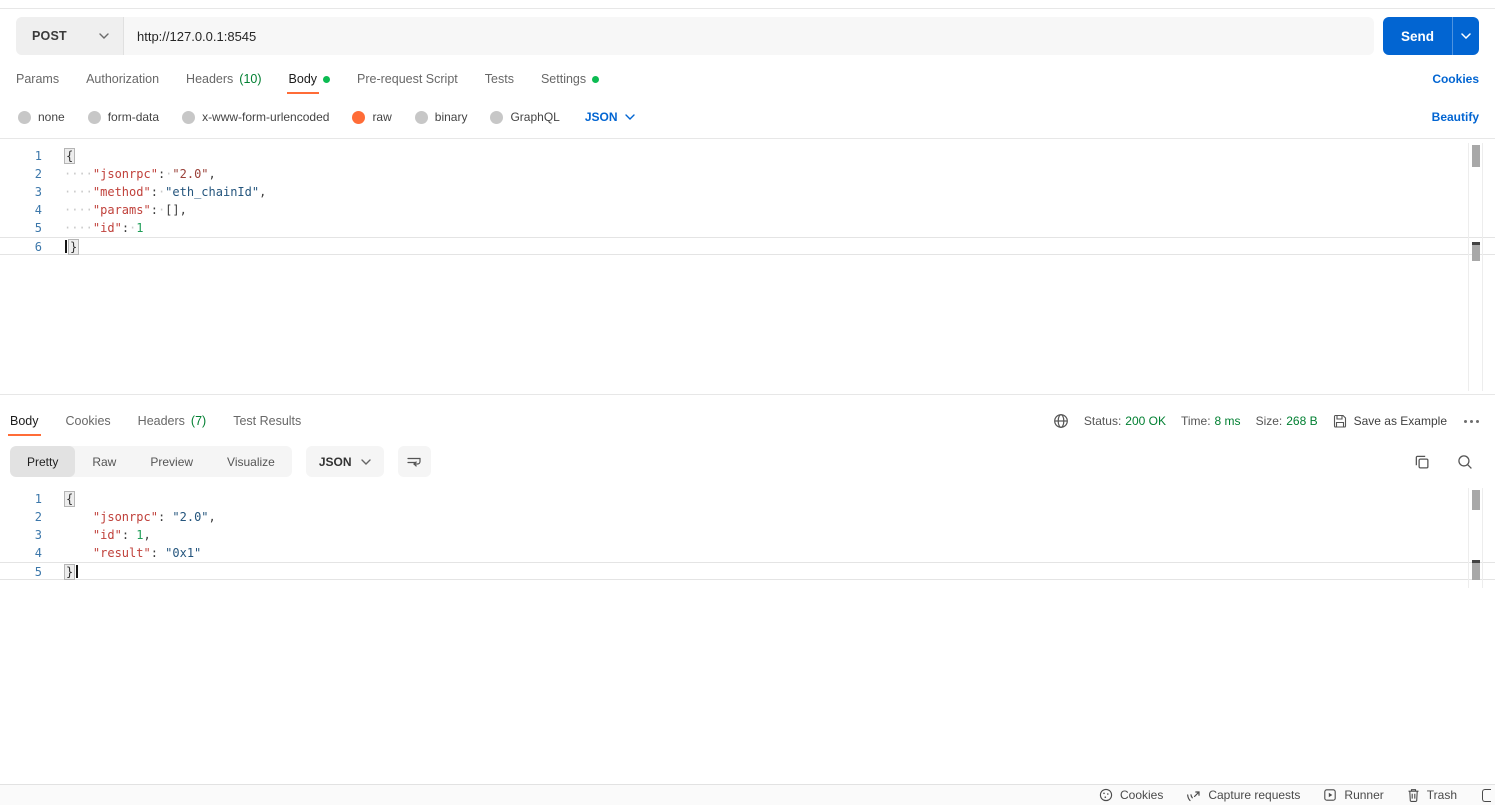  Describe the element at coordinates (70, 499) in the screenshot. I see `token: {` at that location.